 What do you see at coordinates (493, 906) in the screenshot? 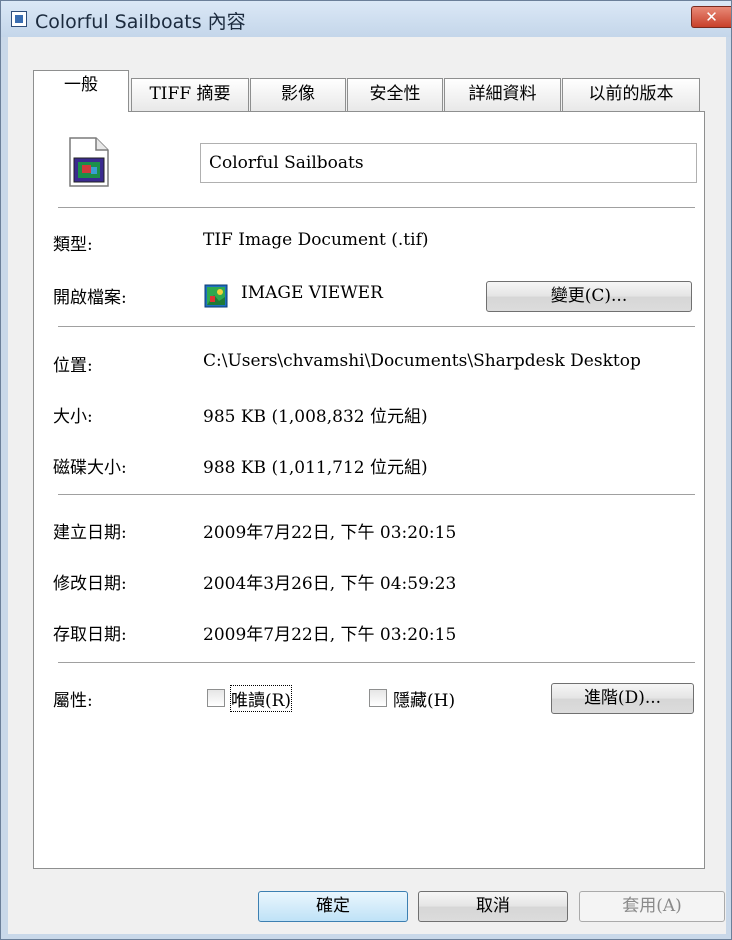
I see `cancel-button: 取消` at bounding box center [493, 906].